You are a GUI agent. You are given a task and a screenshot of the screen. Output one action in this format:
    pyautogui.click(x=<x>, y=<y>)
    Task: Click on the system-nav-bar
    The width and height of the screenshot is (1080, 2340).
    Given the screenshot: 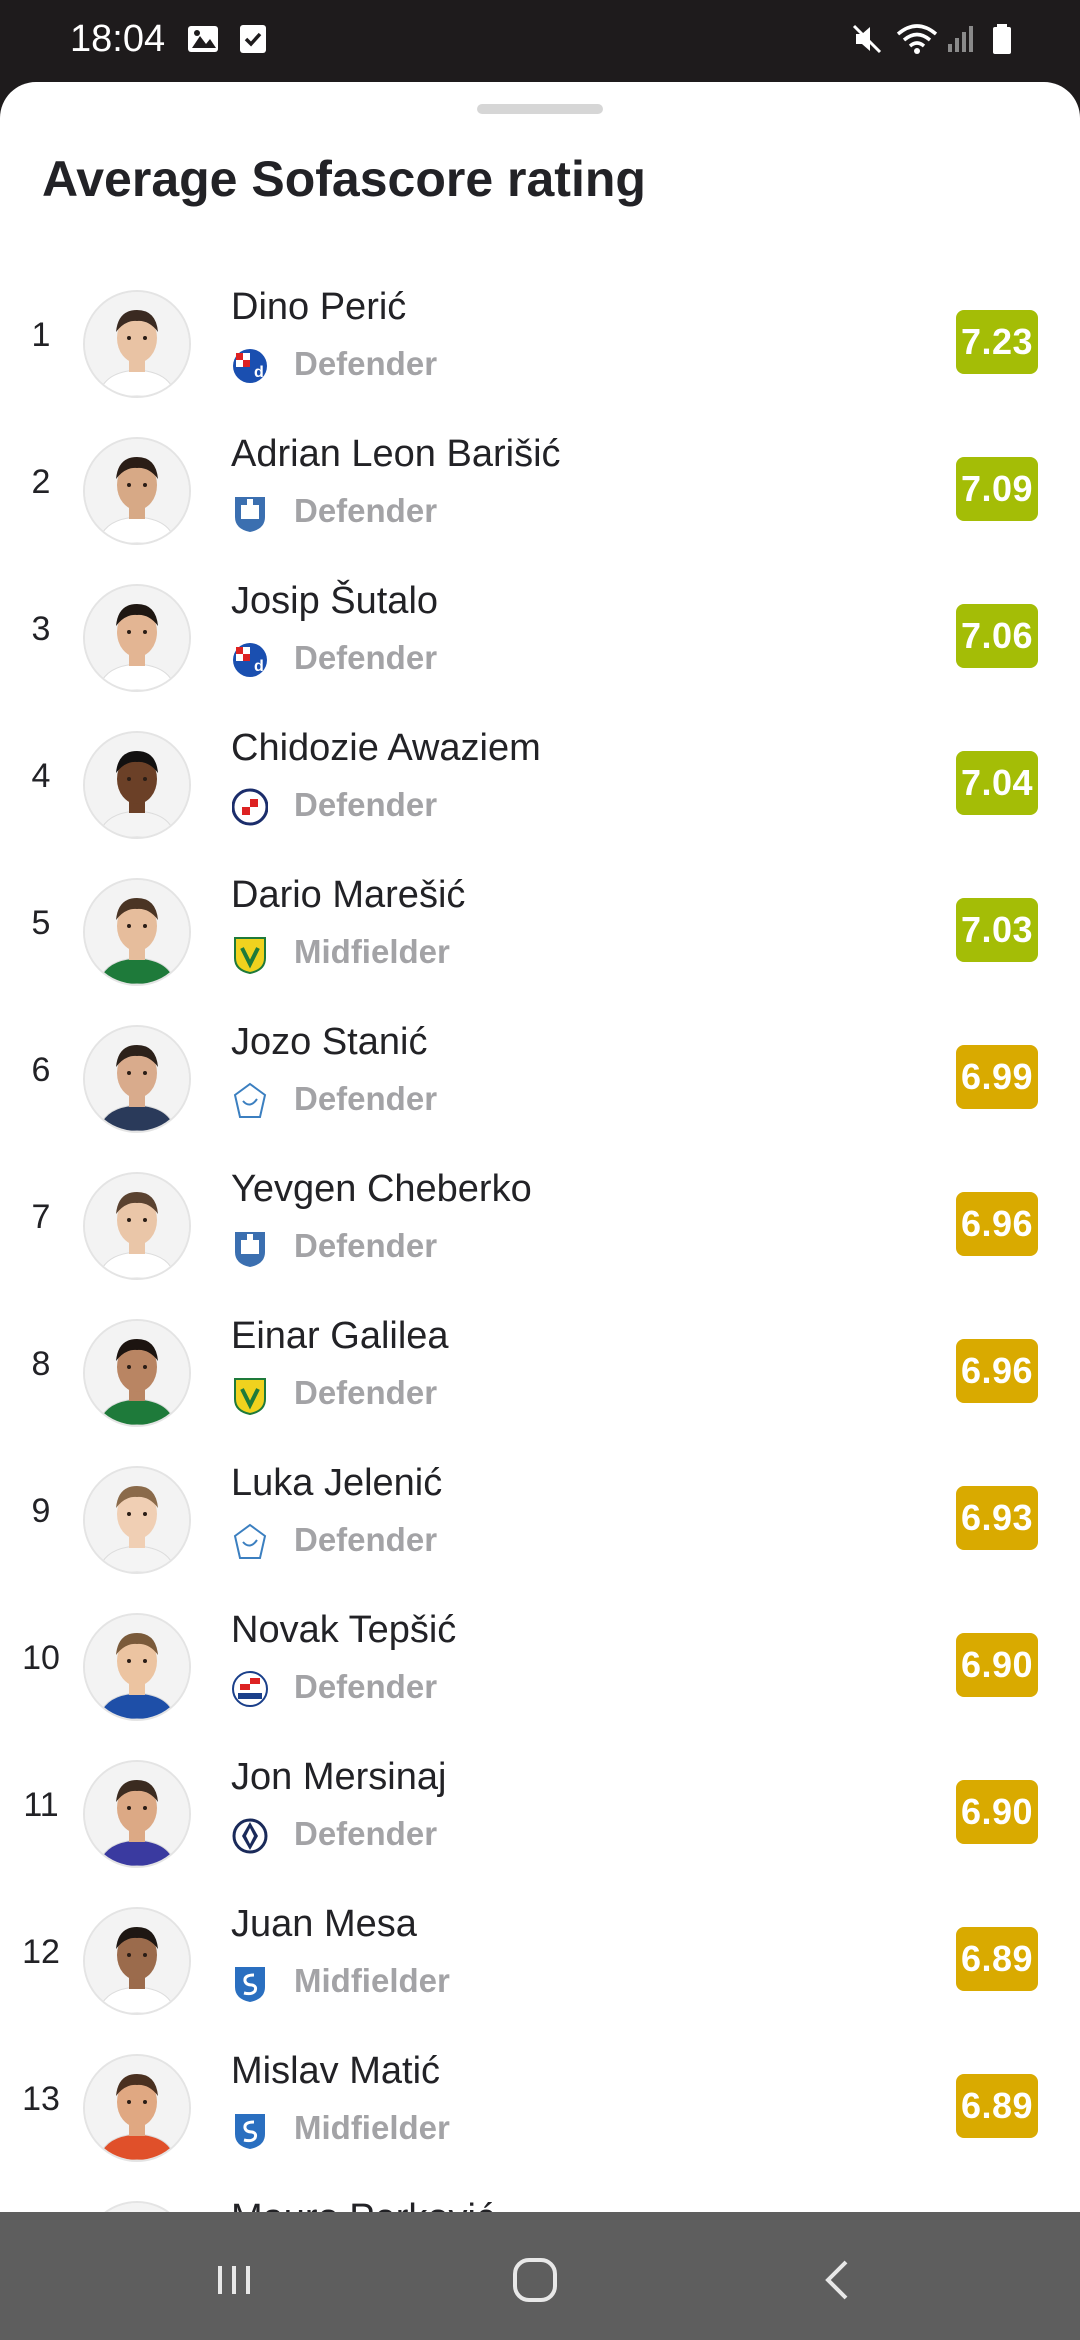 What is the action you would take?
    pyautogui.click(x=540, y=2276)
    